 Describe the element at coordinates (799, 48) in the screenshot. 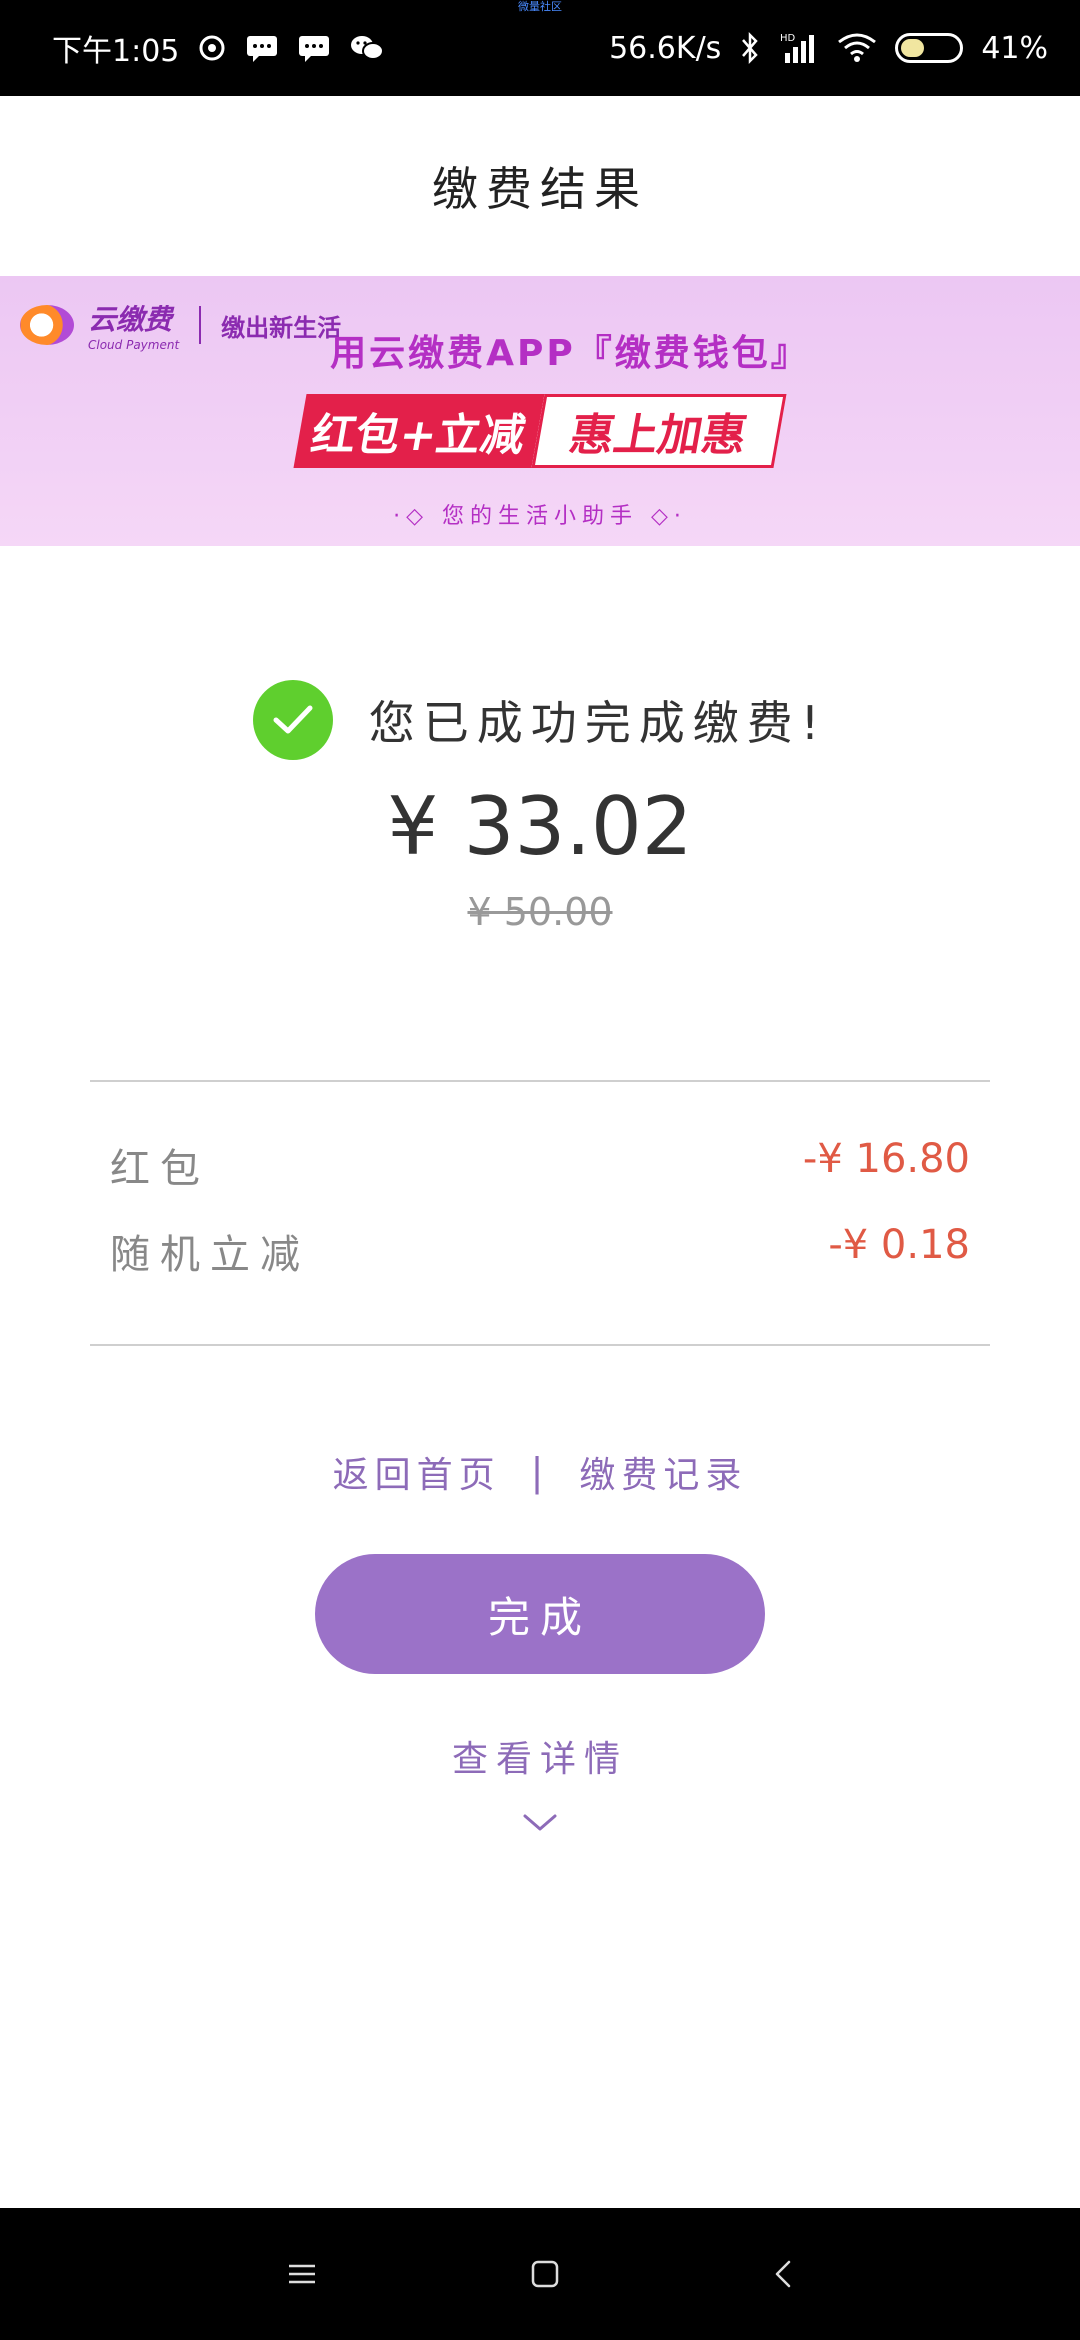

I see `hd-signal-icon: HD` at that location.